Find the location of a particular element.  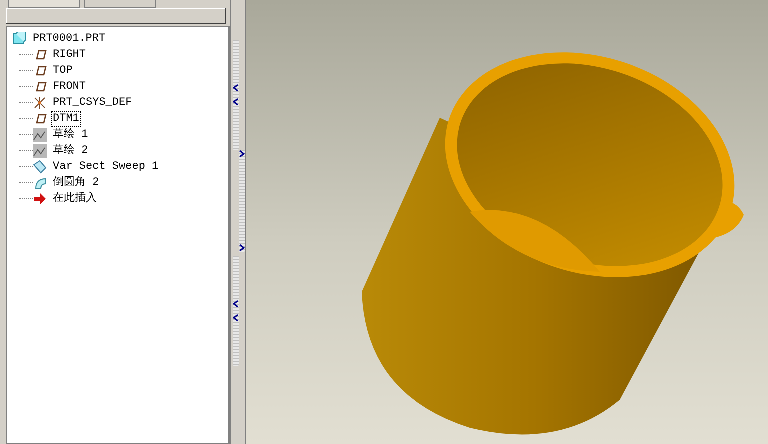

tree-item: 草绘 1 is located at coordinates (70, 135).